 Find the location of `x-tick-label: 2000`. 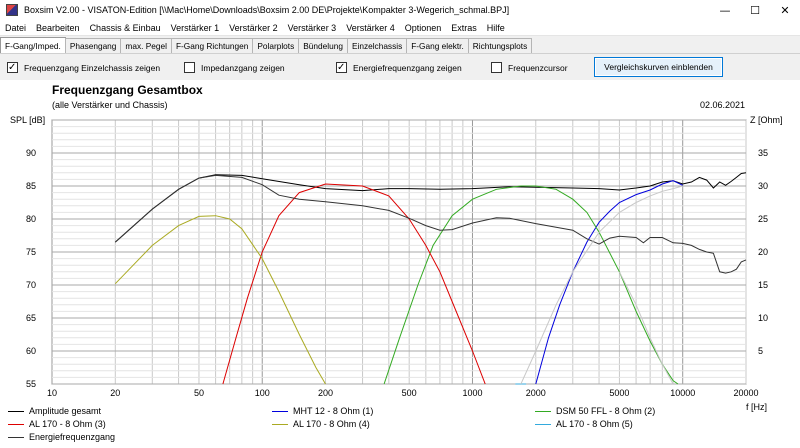

x-tick-label: 2000 is located at coordinates (536, 393).